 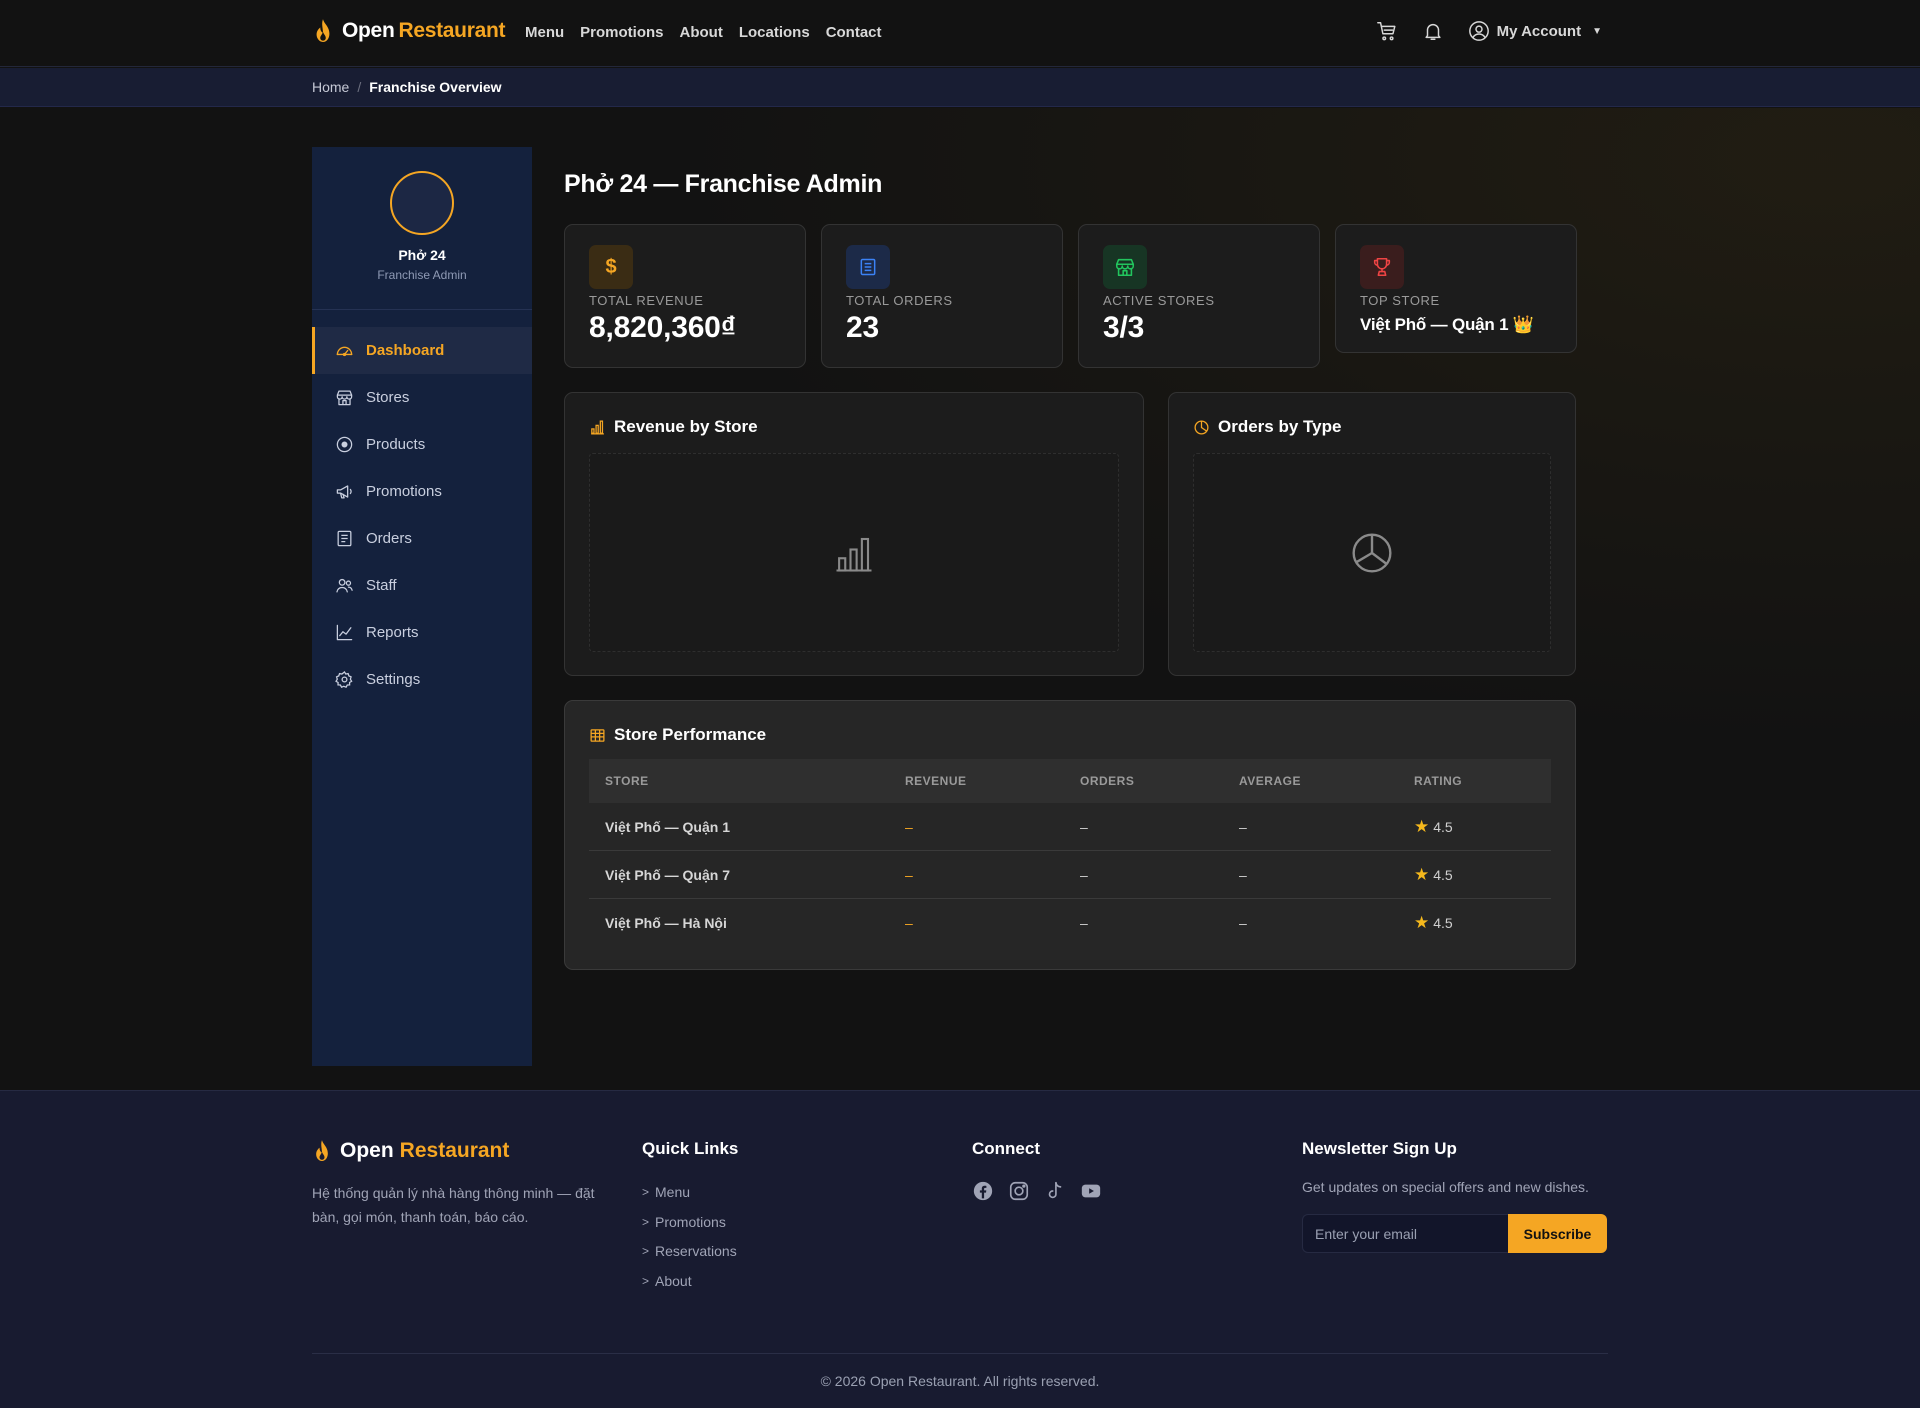 I want to click on pie-chart-icon, so click(x=1201, y=427).